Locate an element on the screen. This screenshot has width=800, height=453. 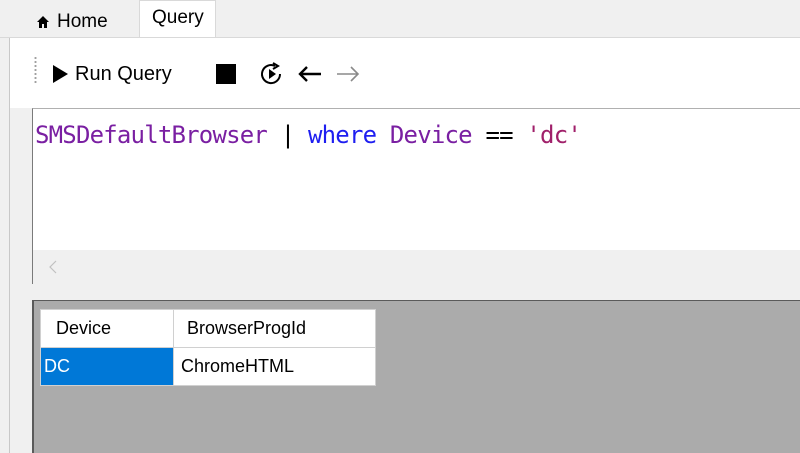
code-token-keyword: where is located at coordinates (342, 135).